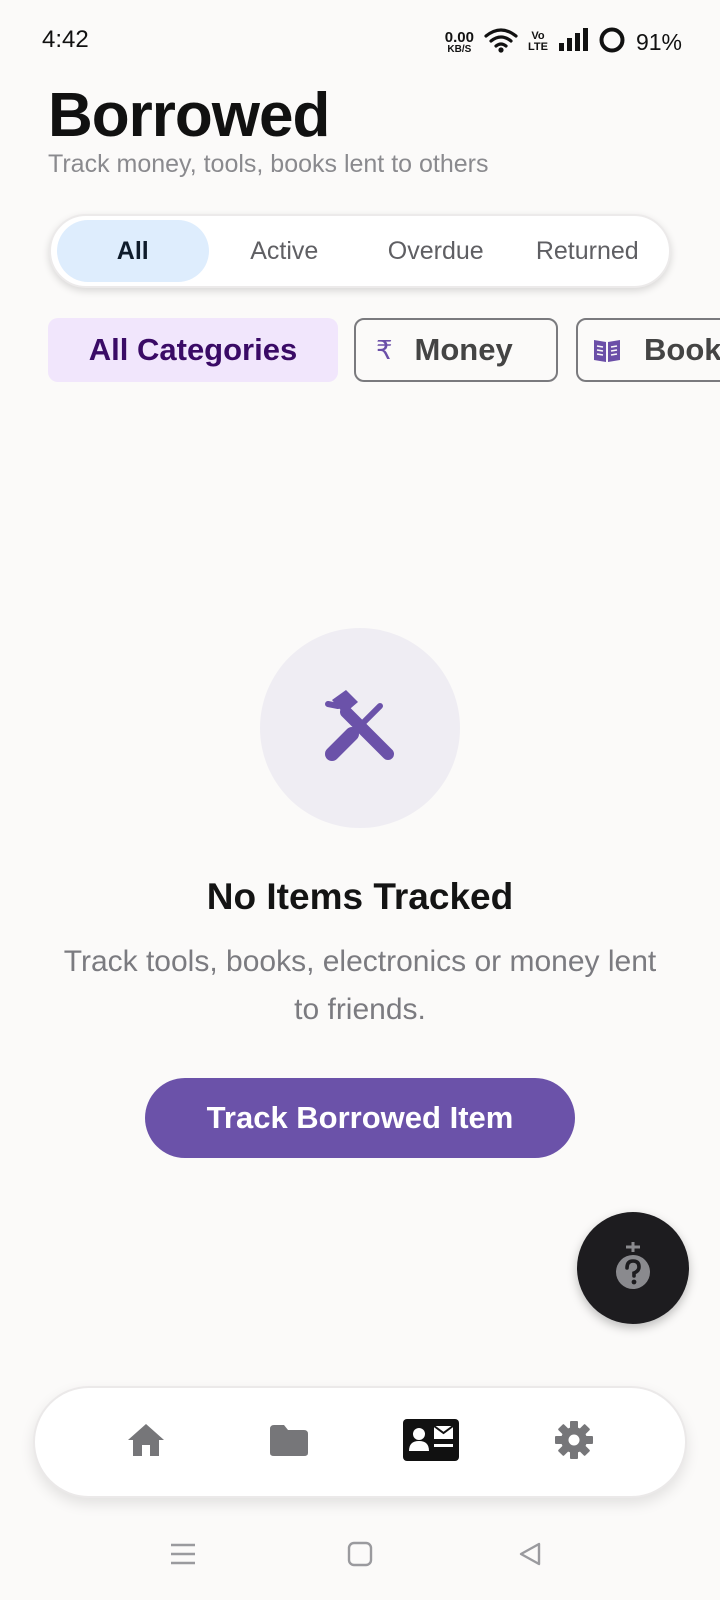  I want to click on bottom-navigation, so click(360, 1442).